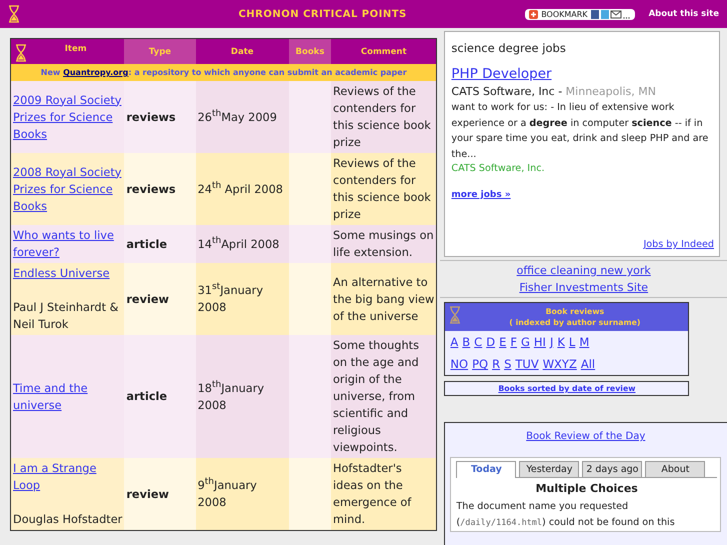 This screenshot has height=545, width=727. I want to click on letter-link: TUV, so click(527, 364).